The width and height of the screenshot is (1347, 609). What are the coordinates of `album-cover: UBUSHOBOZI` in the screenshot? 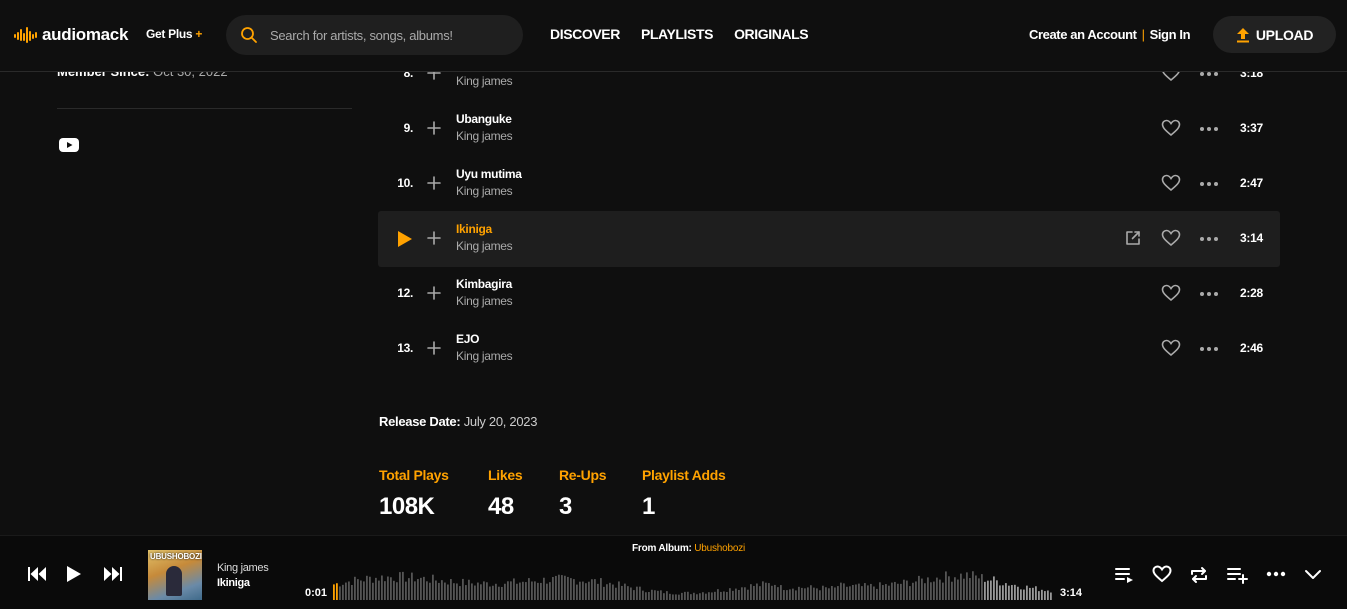 It's located at (175, 575).